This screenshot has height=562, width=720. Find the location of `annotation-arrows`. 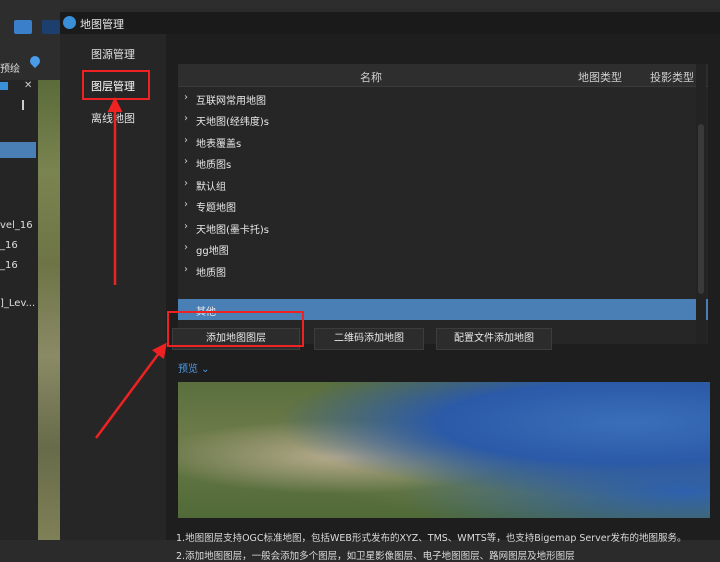

annotation-arrows is located at coordinates (130, 268).